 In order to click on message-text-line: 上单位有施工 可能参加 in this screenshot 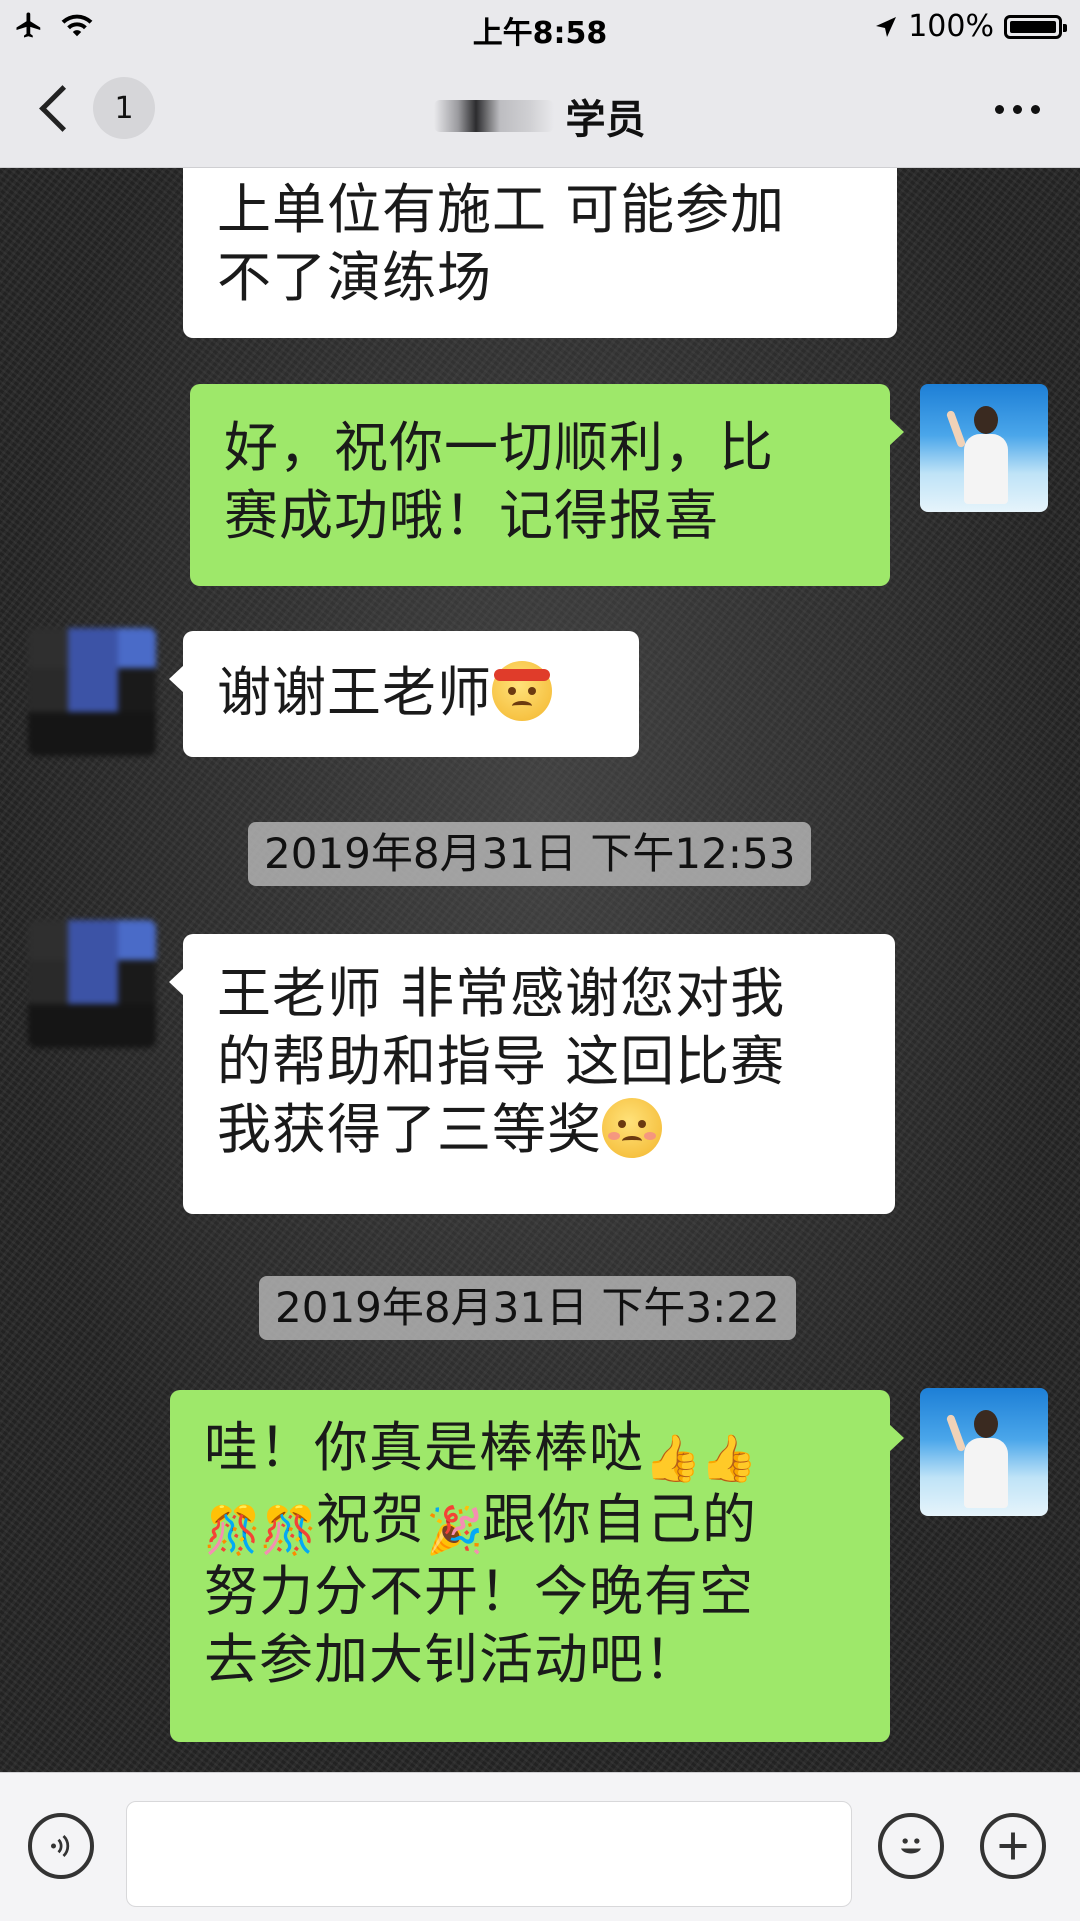, I will do `click(501, 209)`.